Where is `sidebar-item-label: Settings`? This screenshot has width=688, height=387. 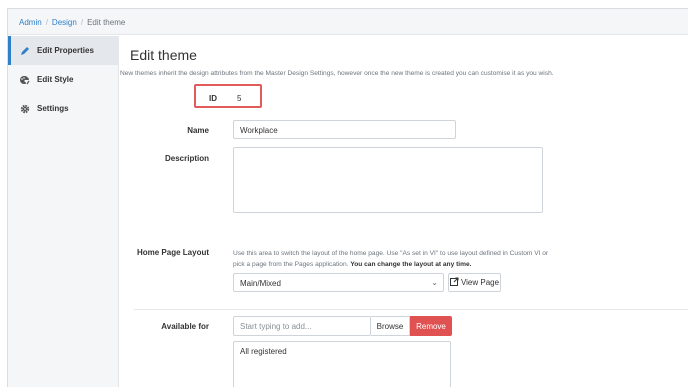
sidebar-item-label: Settings is located at coordinates (53, 108).